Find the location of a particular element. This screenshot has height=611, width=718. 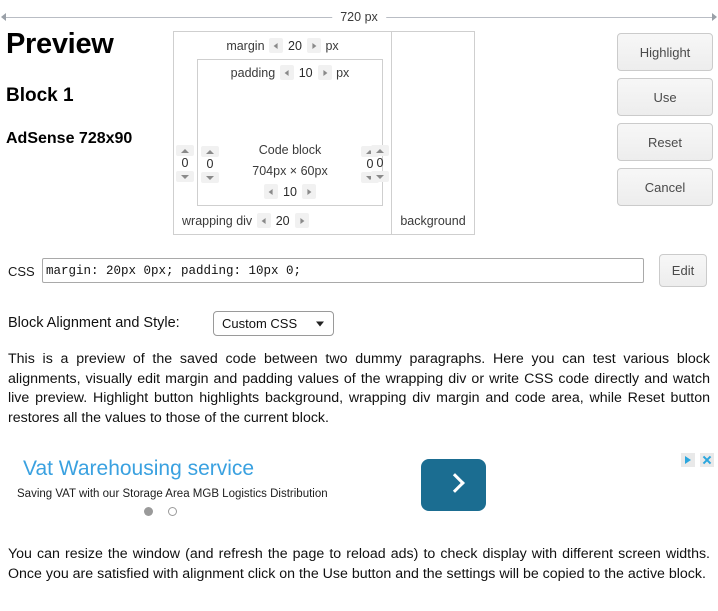

ruler-arrow-right-icon is located at coordinates (714, 17).